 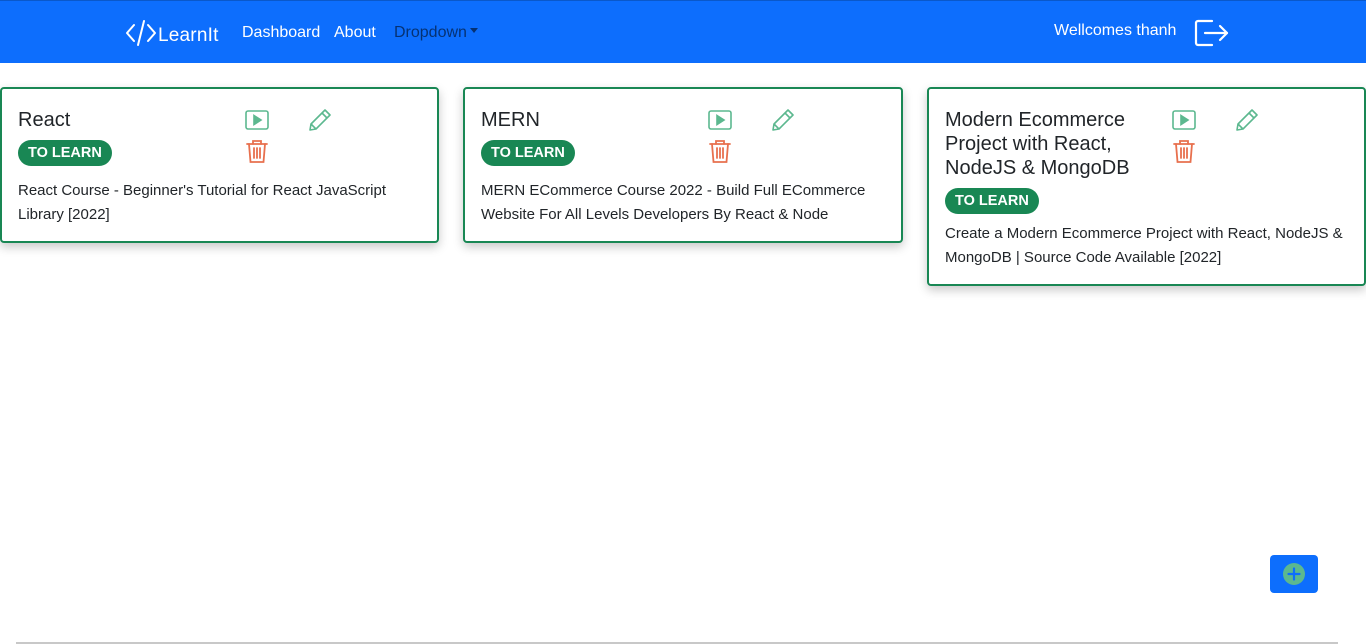 What do you see at coordinates (1212, 33) in the screenshot?
I see `logout-icon` at bounding box center [1212, 33].